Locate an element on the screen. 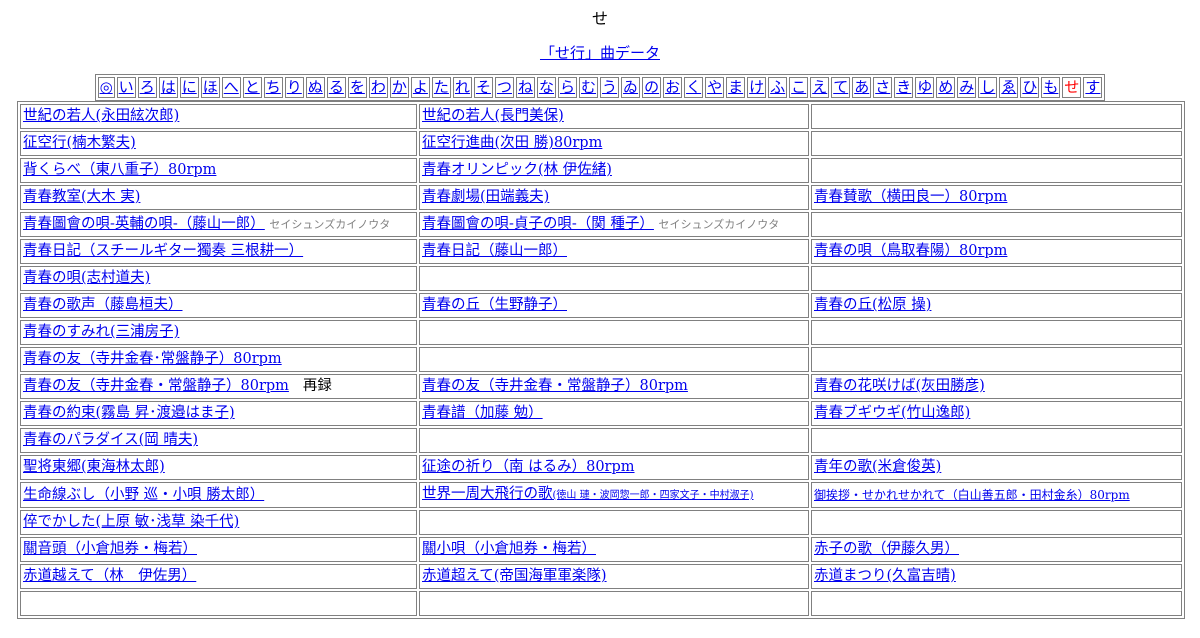 Image resolution: width=1200 pixels, height=638 pixels. kana-nav-link: ◎ is located at coordinates (106, 87).